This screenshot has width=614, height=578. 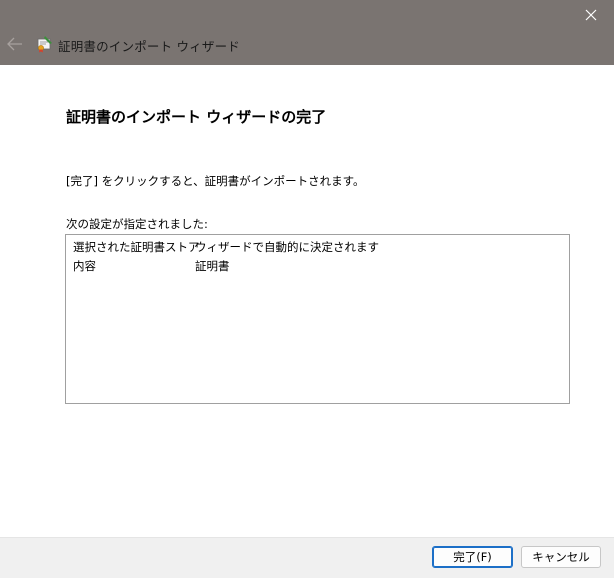 What do you see at coordinates (307, 32) in the screenshot?
I see `title-bar: 証明書のインポート ウィザード` at bounding box center [307, 32].